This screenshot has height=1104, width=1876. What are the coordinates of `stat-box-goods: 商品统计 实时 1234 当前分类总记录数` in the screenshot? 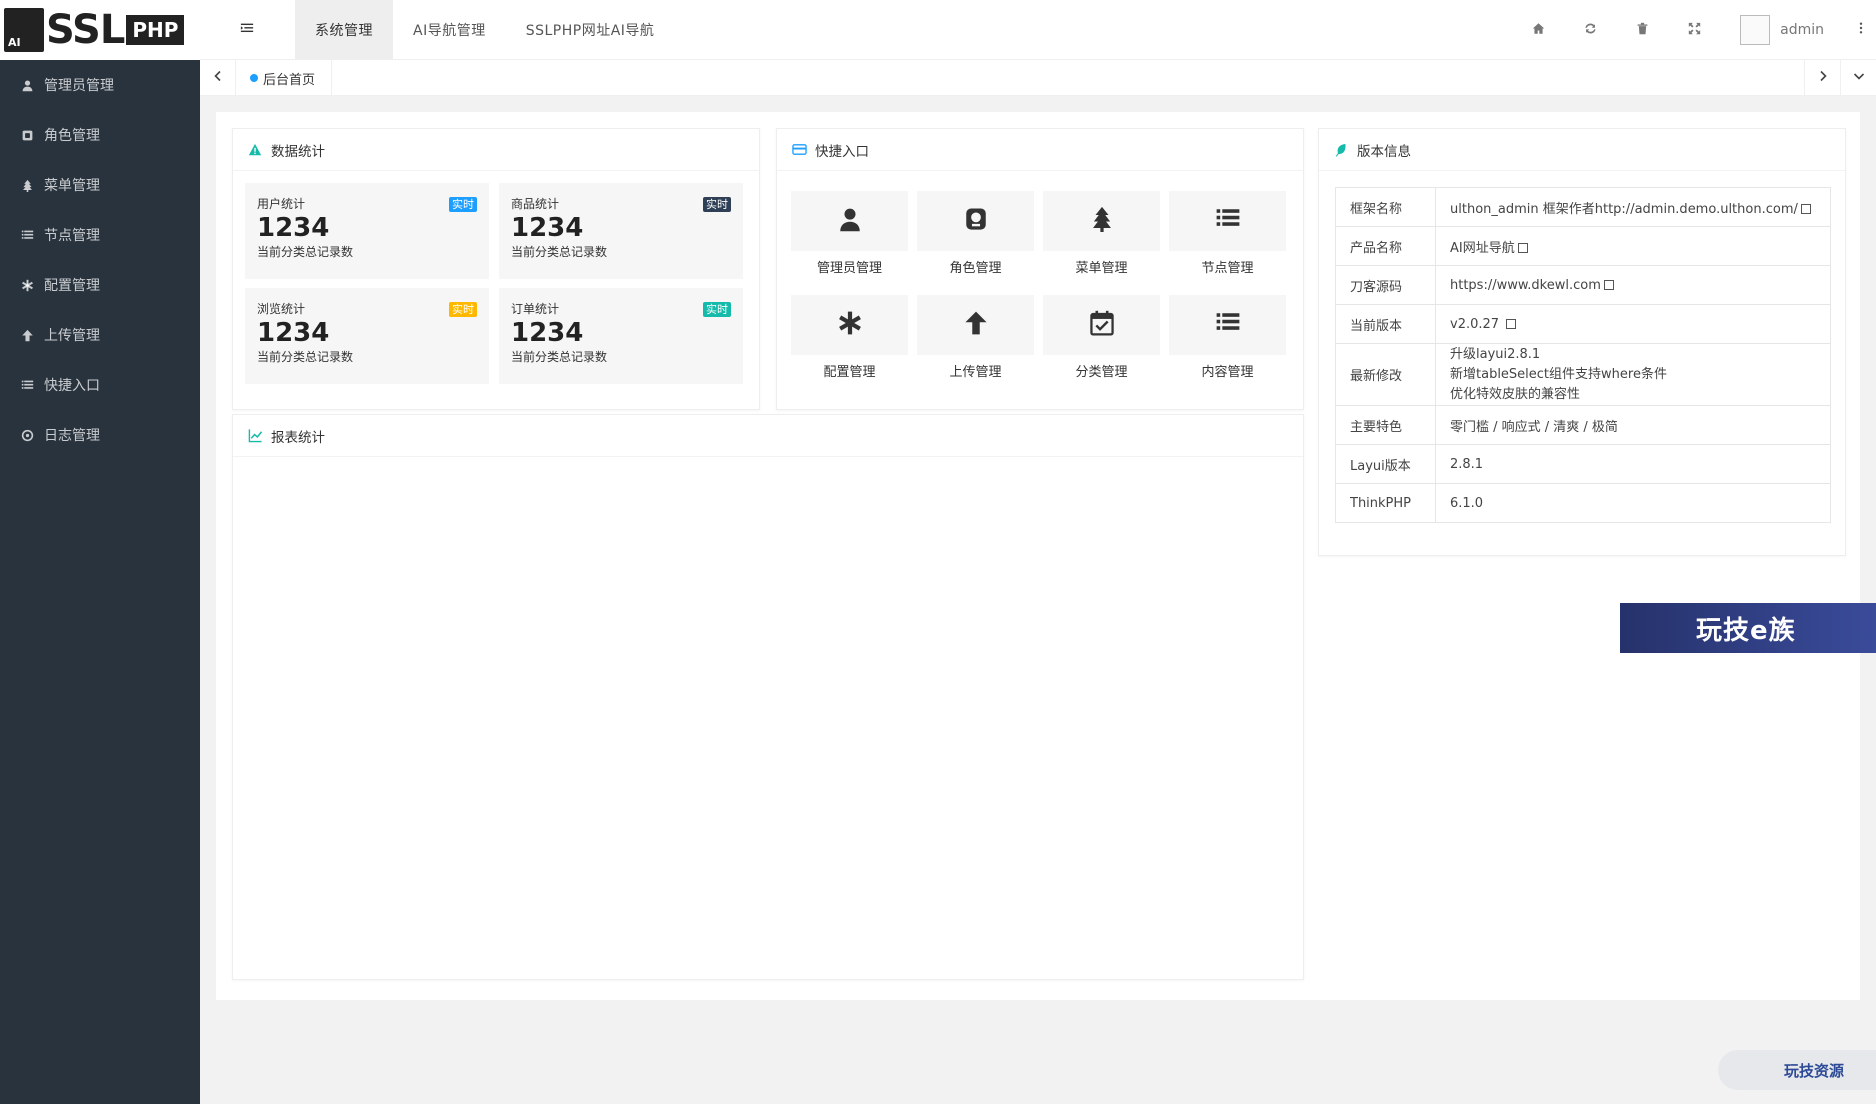 It's located at (621, 231).